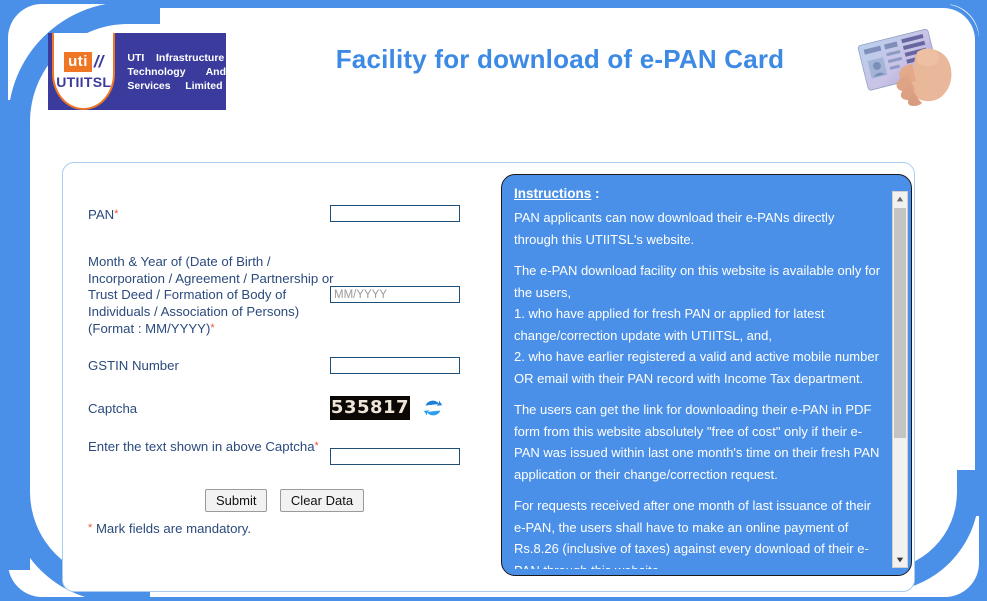 Image resolution: width=987 pixels, height=601 pixels. What do you see at coordinates (212, 409) in the screenshot?
I see `captcha-label: Captcha` at bounding box center [212, 409].